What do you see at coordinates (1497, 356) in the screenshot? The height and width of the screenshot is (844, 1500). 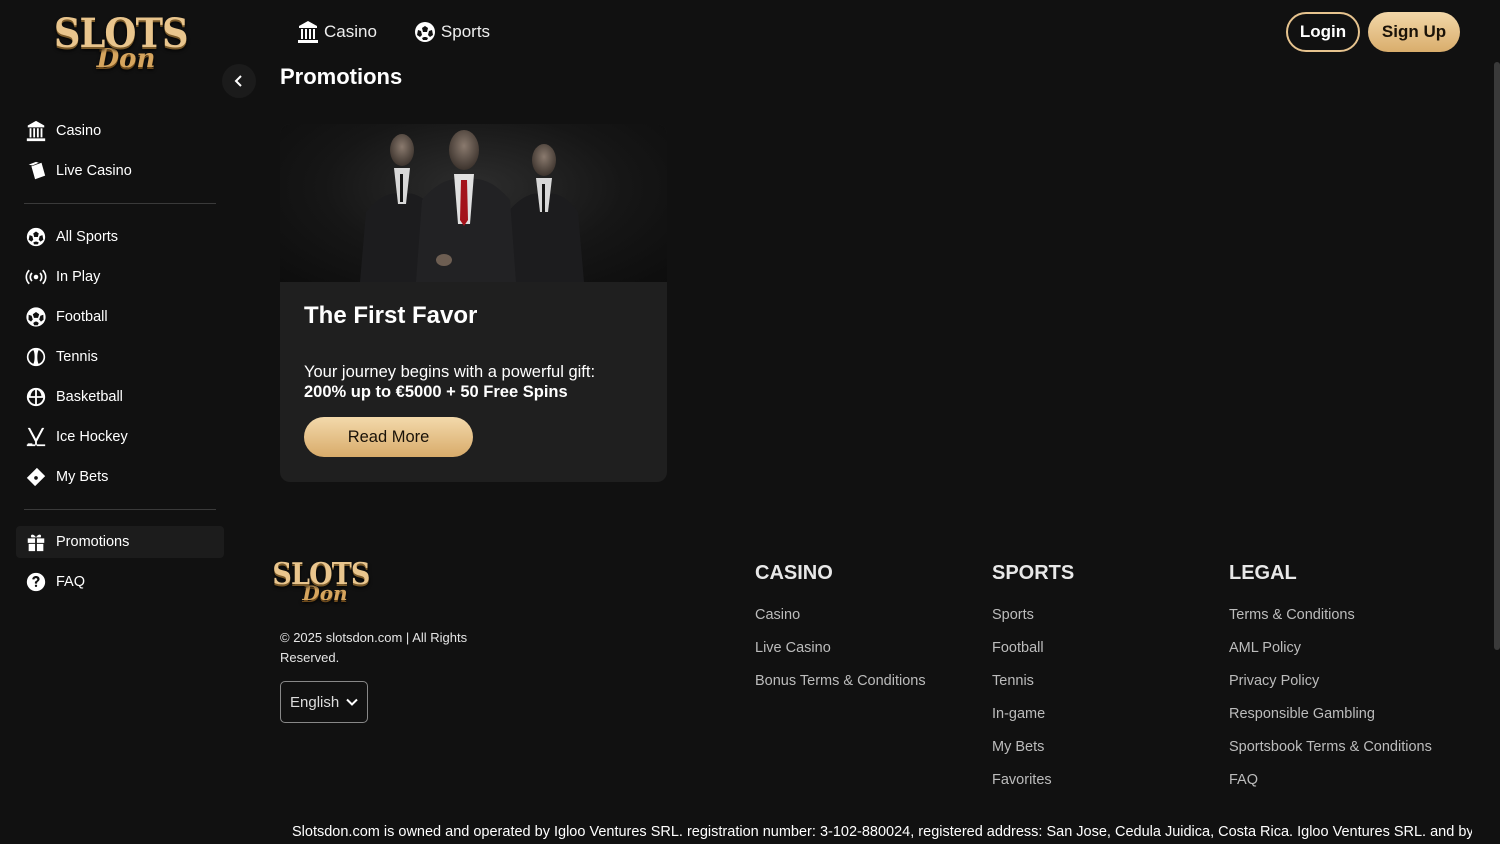 I see `page-scrollbar` at bounding box center [1497, 356].